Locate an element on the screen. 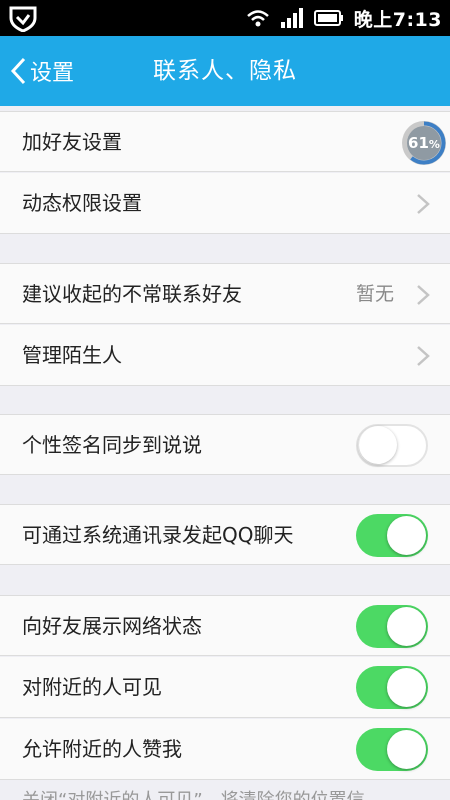 The width and height of the screenshot is (450, 800). signal-icon is located at coordinates (291, 18).